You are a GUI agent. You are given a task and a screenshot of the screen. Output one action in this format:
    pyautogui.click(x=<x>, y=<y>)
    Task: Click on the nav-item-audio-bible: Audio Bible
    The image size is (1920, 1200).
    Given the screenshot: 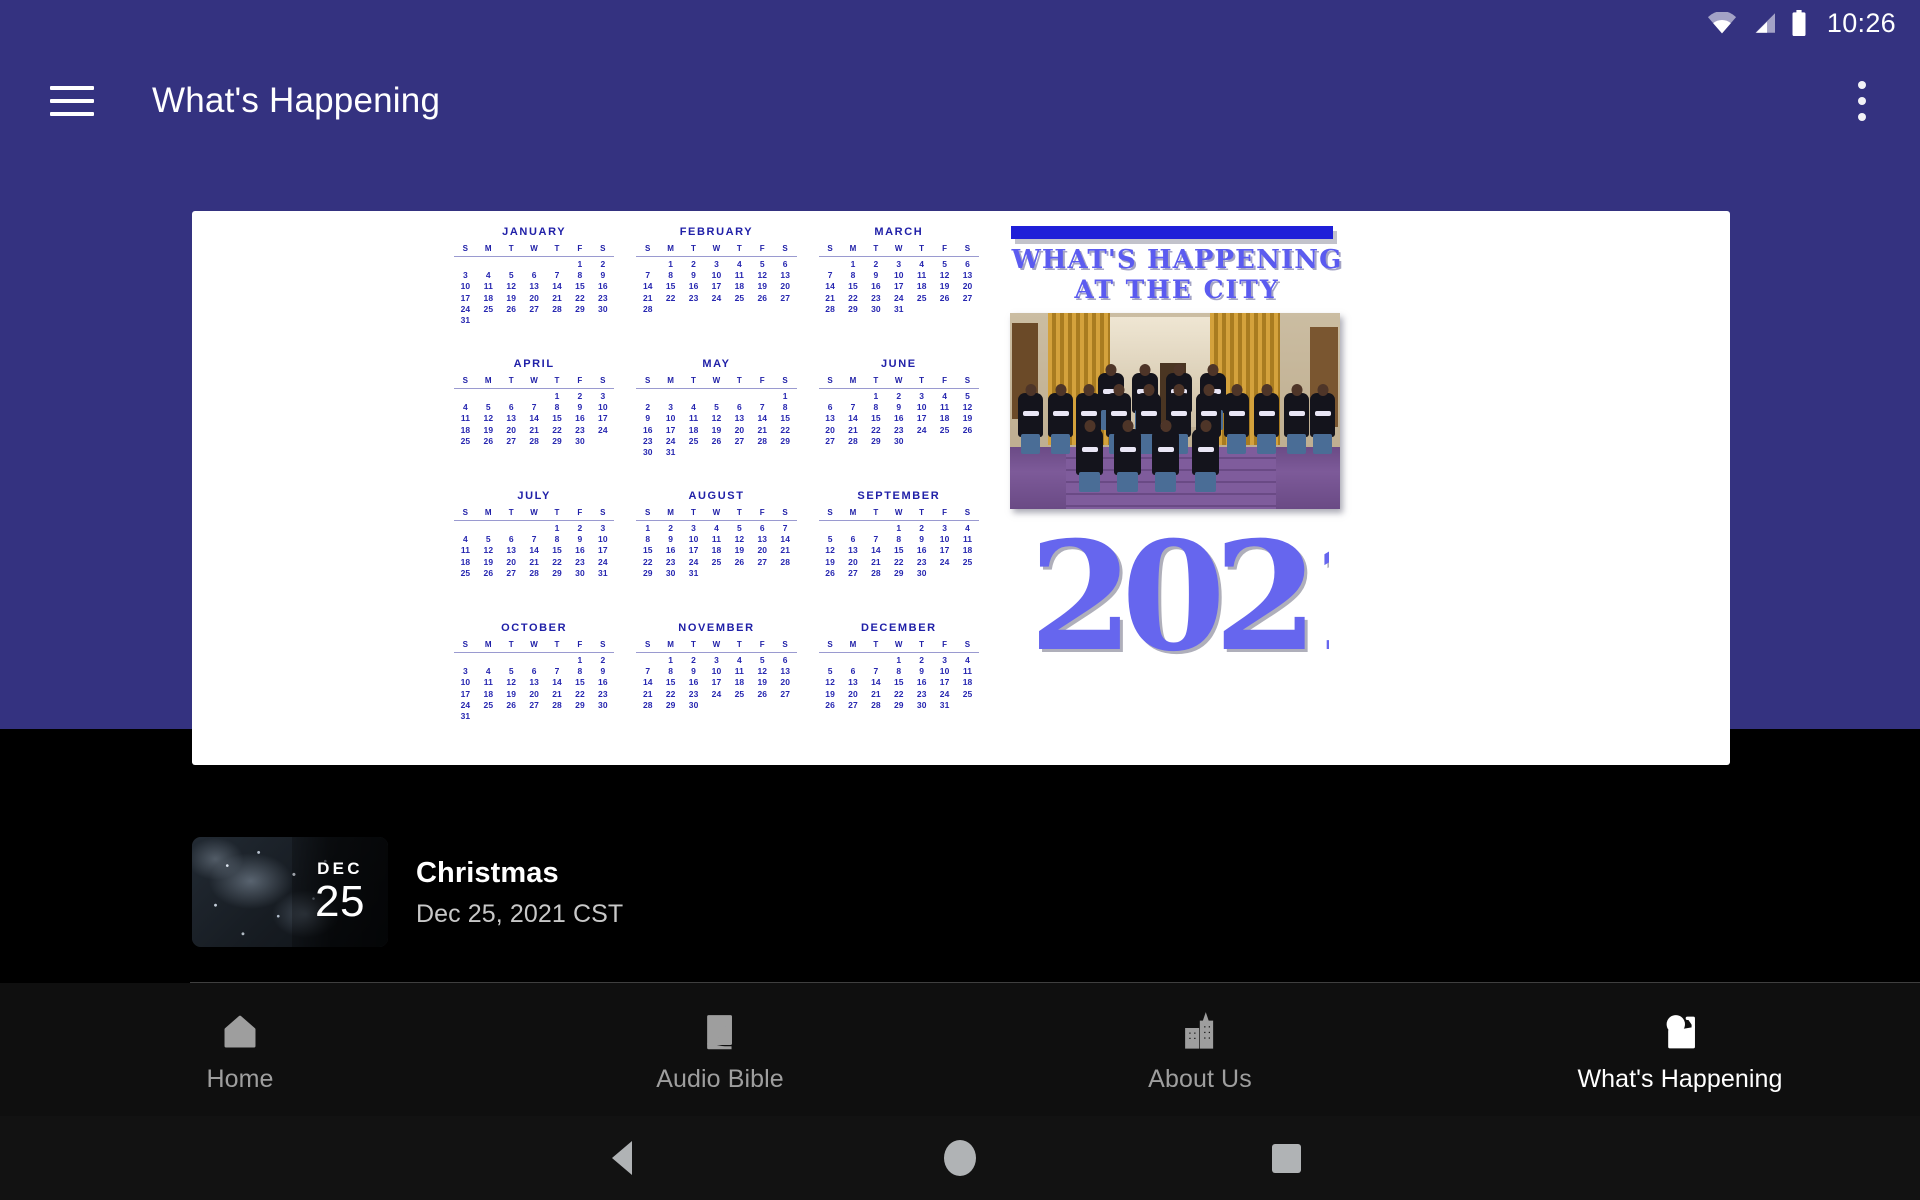 What is the action you would take?
    pyautogui.click(x=720, y=1049)
    